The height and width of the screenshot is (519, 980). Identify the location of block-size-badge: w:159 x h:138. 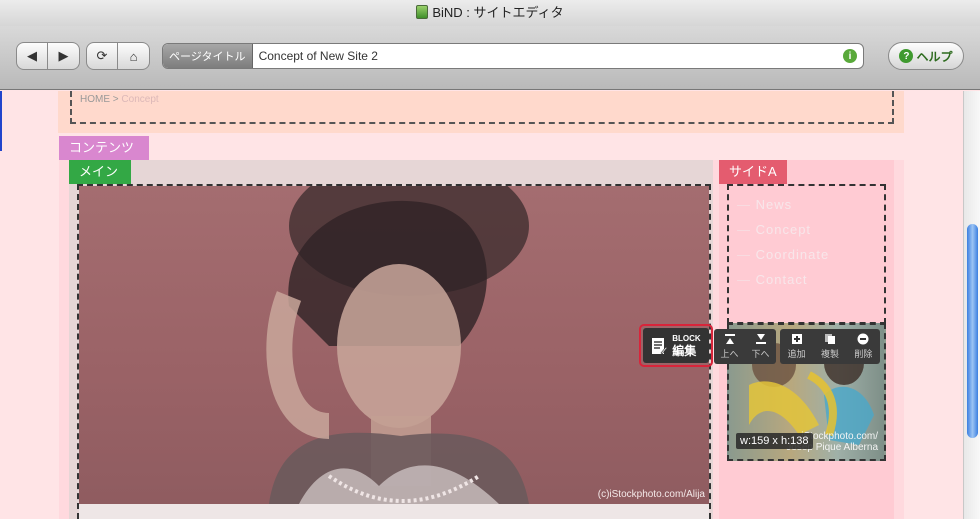
(774, 441).